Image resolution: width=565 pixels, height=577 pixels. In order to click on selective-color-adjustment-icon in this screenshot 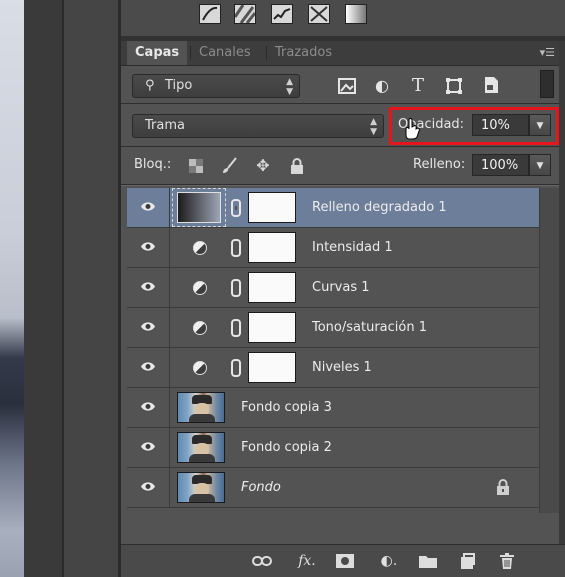, I will do `click(319, 14)`.